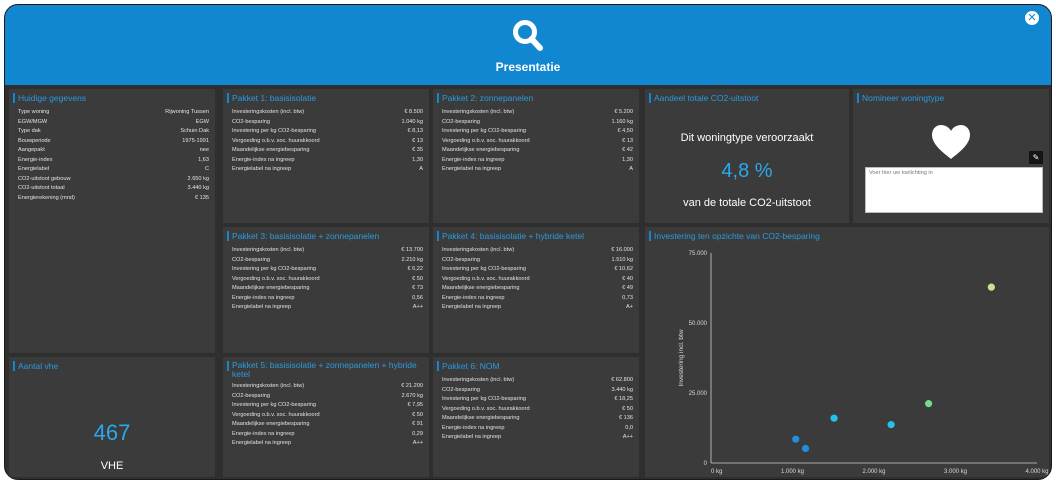  What do you see at coordinates (413, 112) in the screenshot?
I see `row-value: € 8.500` at bounding box center [413, 112].